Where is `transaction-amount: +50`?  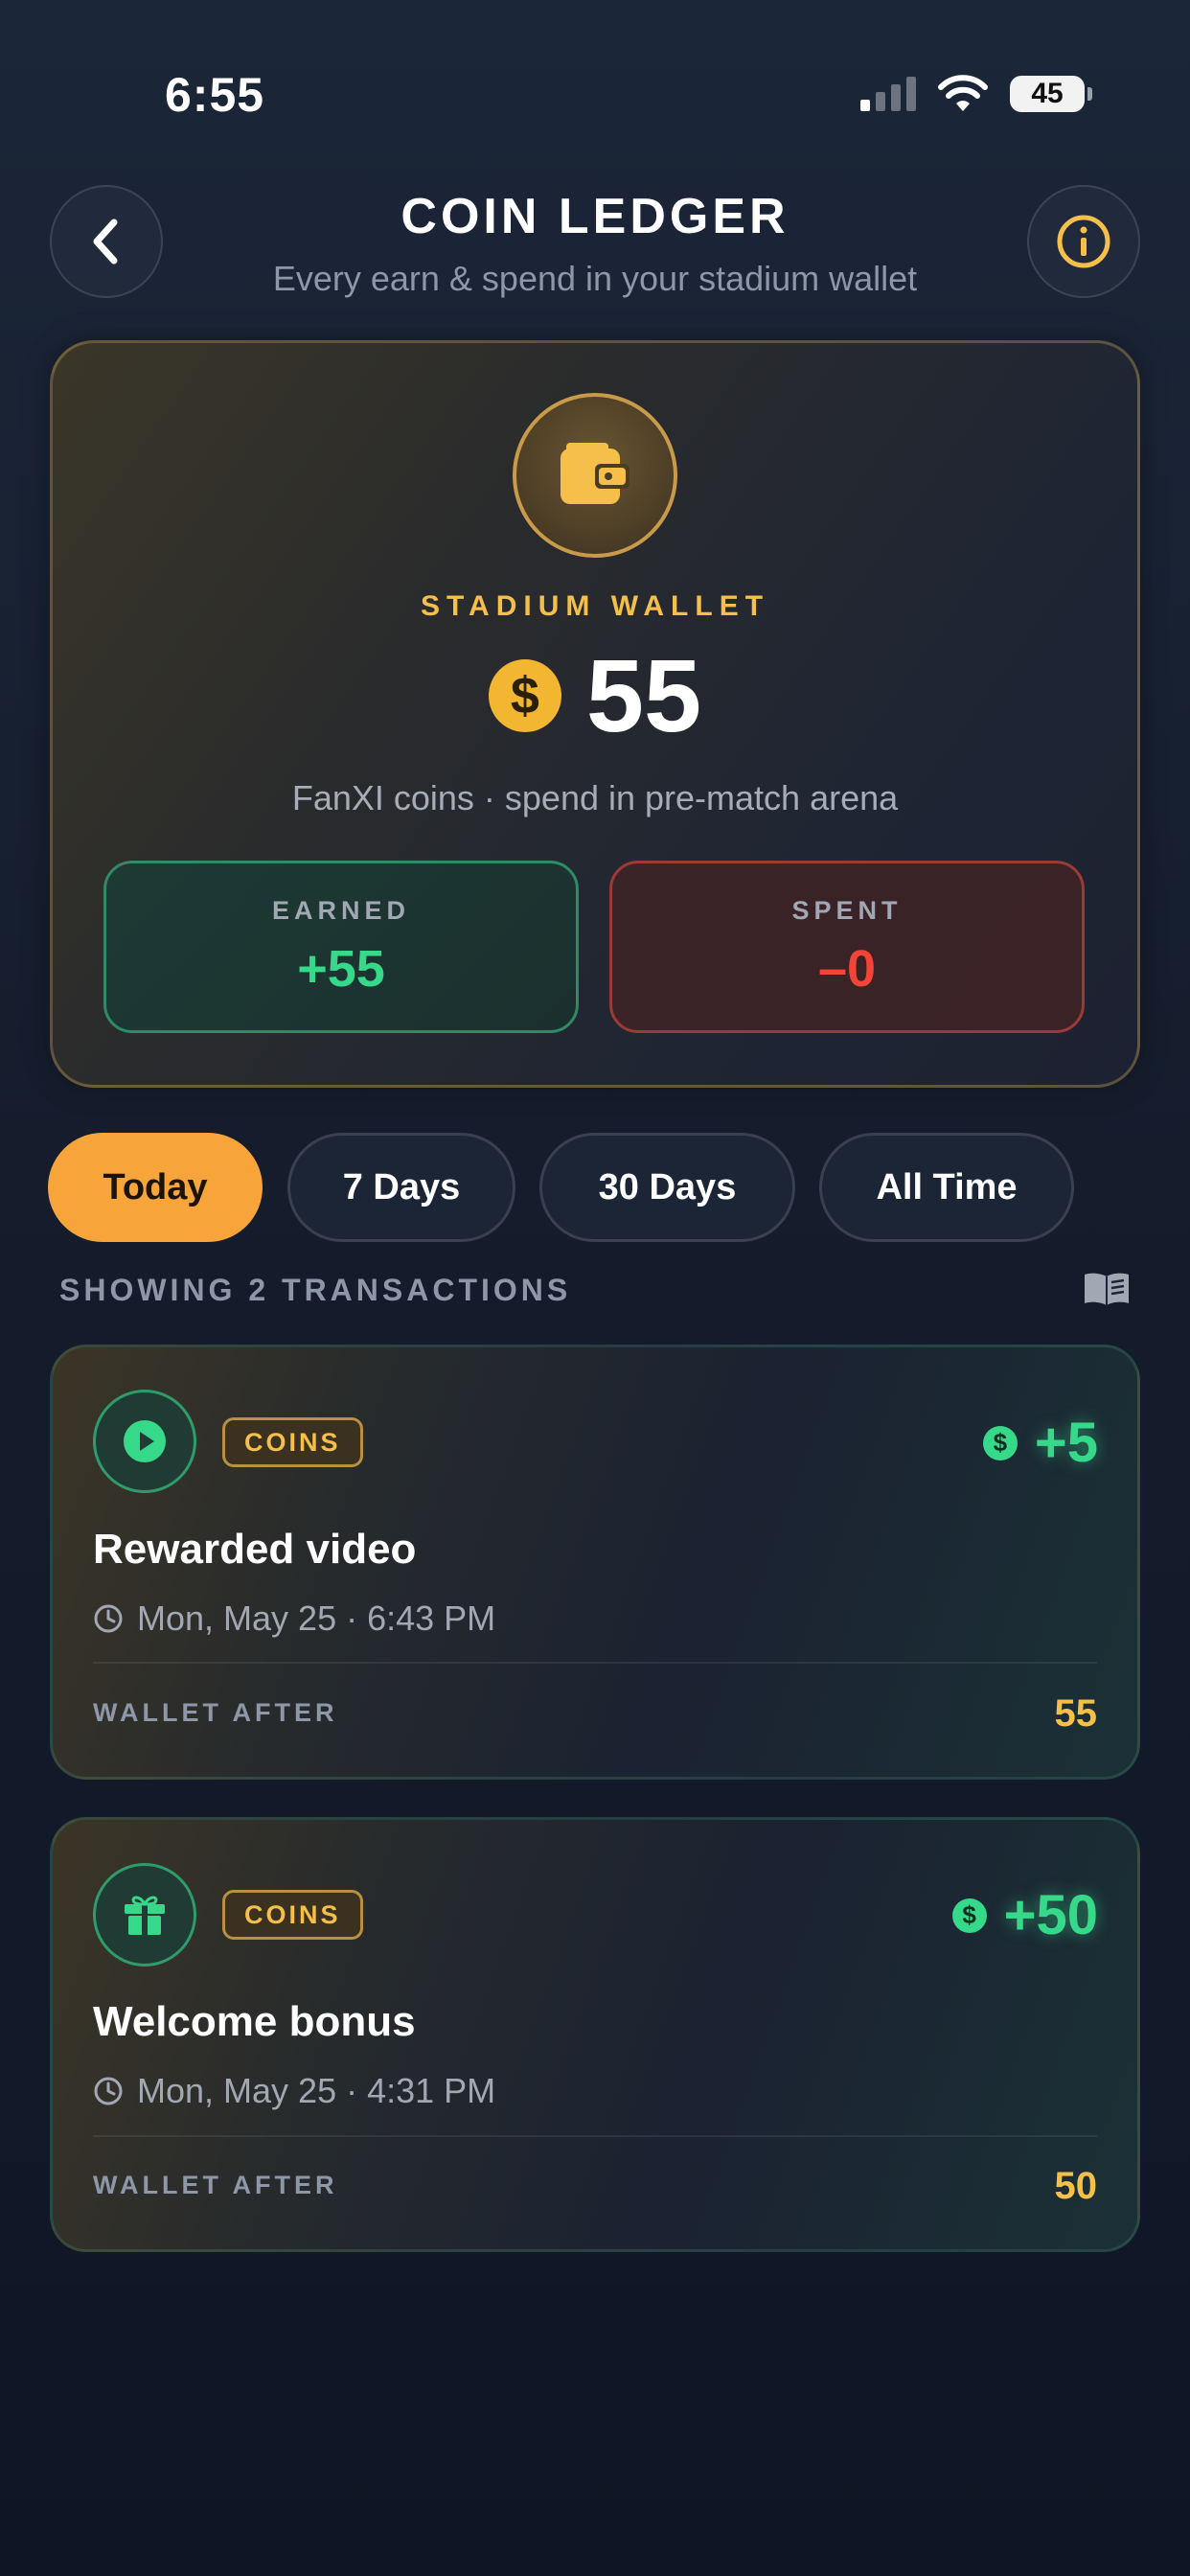 transaction-amount: +50 is located at coordinates (1050, 1915).